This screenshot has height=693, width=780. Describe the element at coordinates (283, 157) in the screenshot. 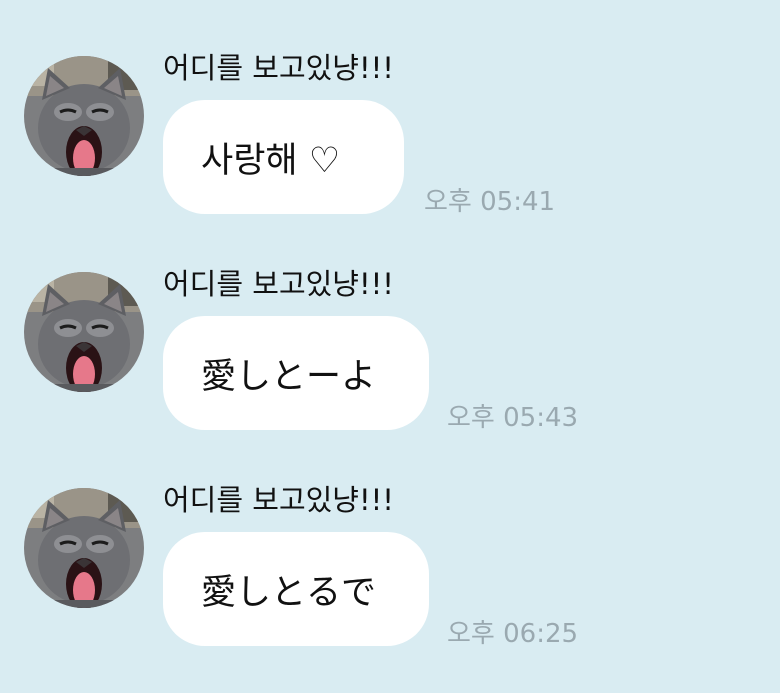

I see `message-bubble: 사랑해 ♡` at that location.